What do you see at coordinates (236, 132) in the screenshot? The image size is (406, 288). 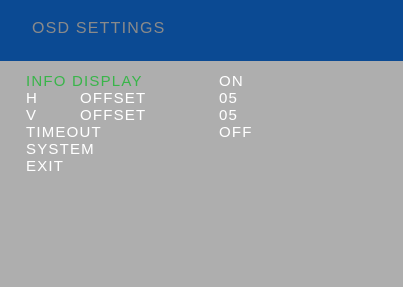 I see `menu-item-value: OFF` at bounding box center [236, 132].